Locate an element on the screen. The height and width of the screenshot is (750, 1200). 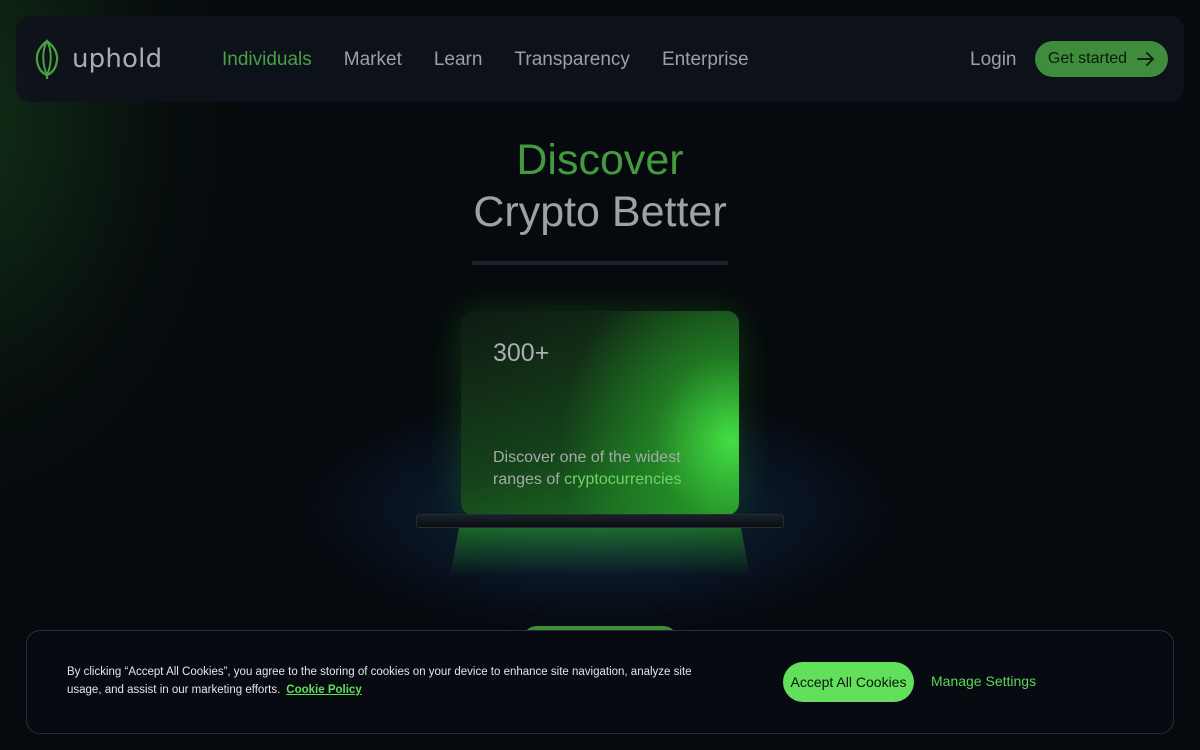
login-link: Login is located at coordinates (993, 60).